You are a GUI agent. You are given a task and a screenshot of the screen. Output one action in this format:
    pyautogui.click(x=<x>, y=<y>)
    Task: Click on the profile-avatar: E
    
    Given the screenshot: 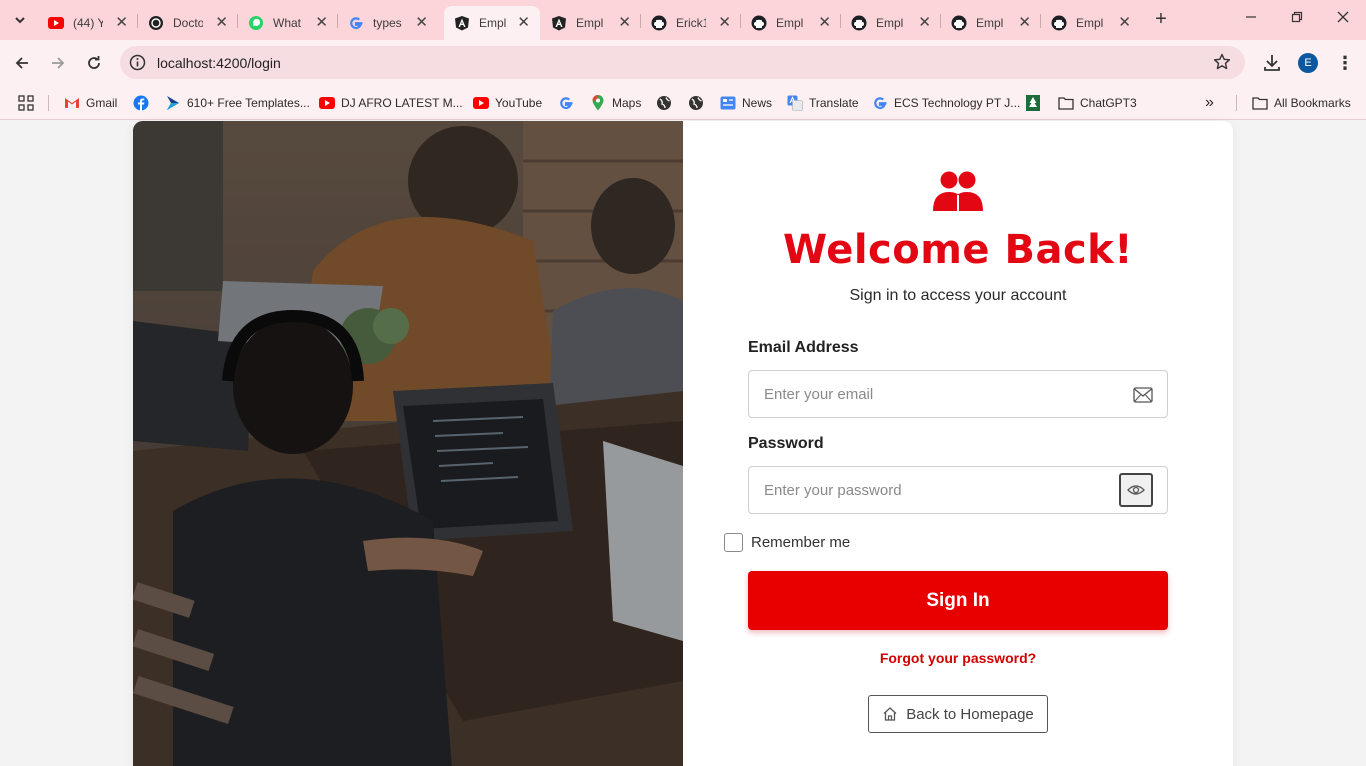 What is the action you would take?
    pyautogui.click(x=1308, y=63)
    